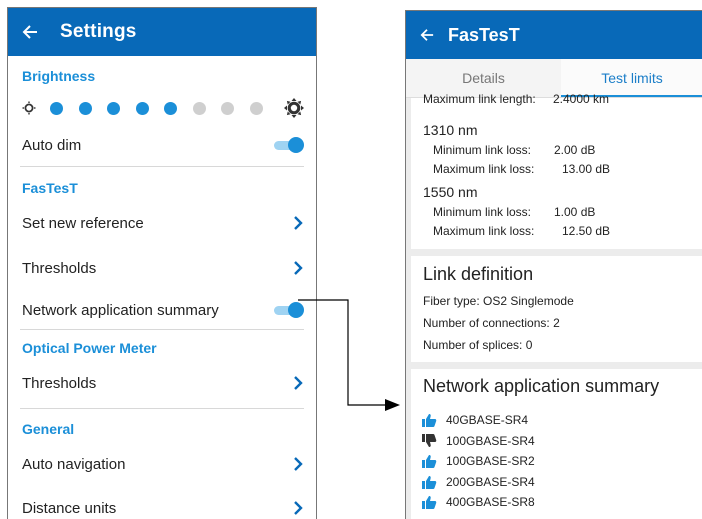 The height and width of the screenshot is (519, 702). I want to click on fiber-type: Fiber type: OS2 Singlemode, so click(498, 301).